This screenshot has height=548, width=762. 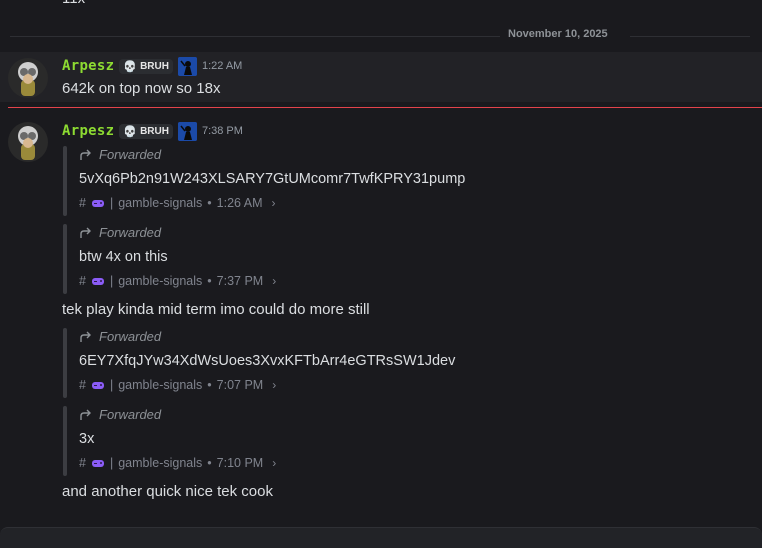 I want to click on forward-source: # | gamble-signals • 1:26 AM ›, so click(x=177, y=203).